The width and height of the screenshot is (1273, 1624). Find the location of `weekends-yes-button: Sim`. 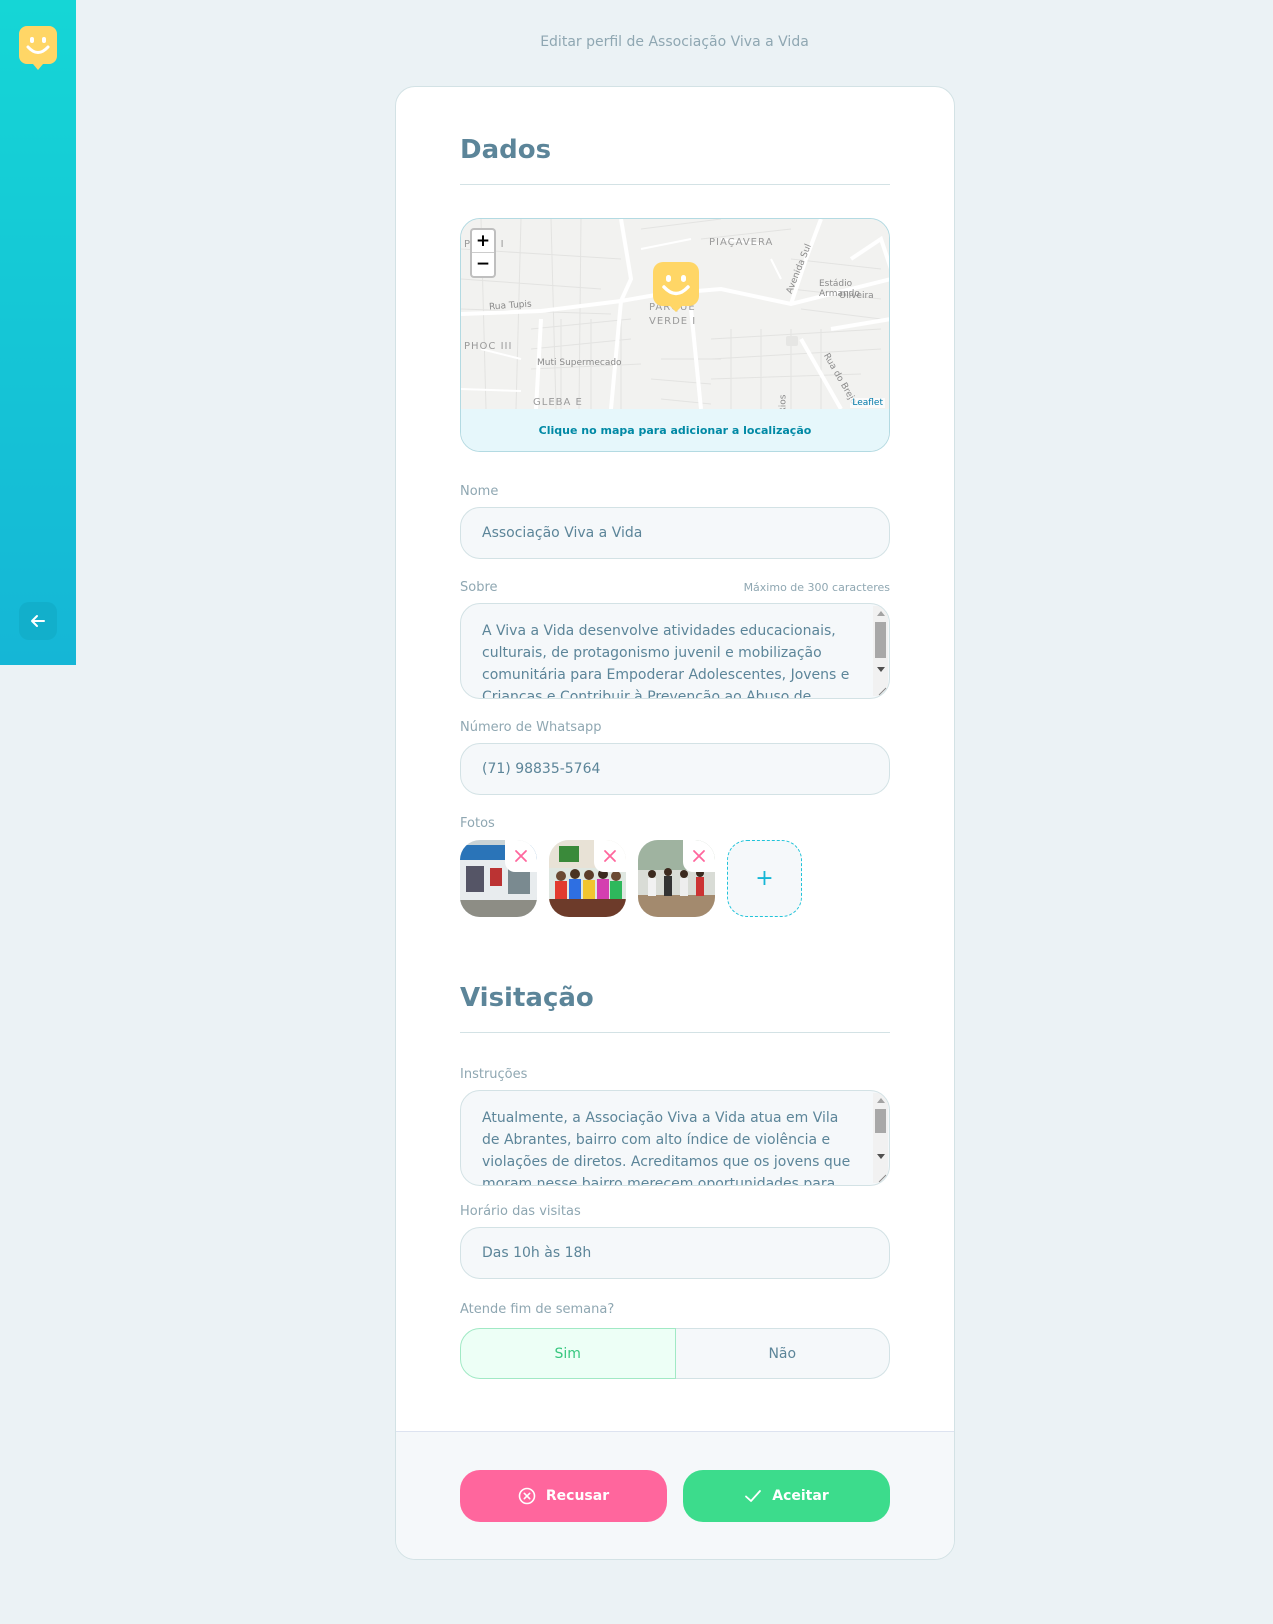

weekends-yes-button: Sim is located at coordinates (568, 1353).